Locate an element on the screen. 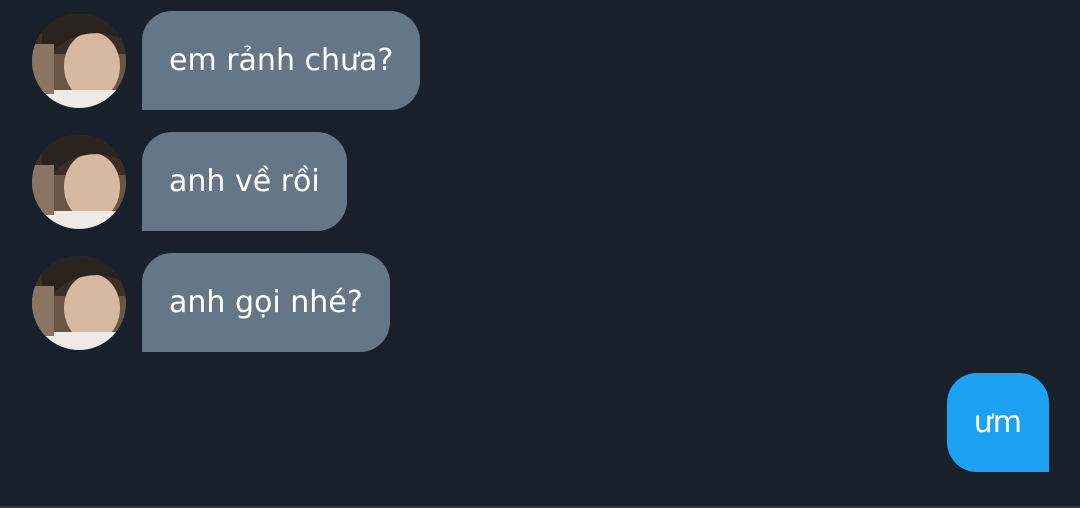 The height and width of the screenshot is (508, 1080). message-text: ưm is located at coordinates (997, 422).